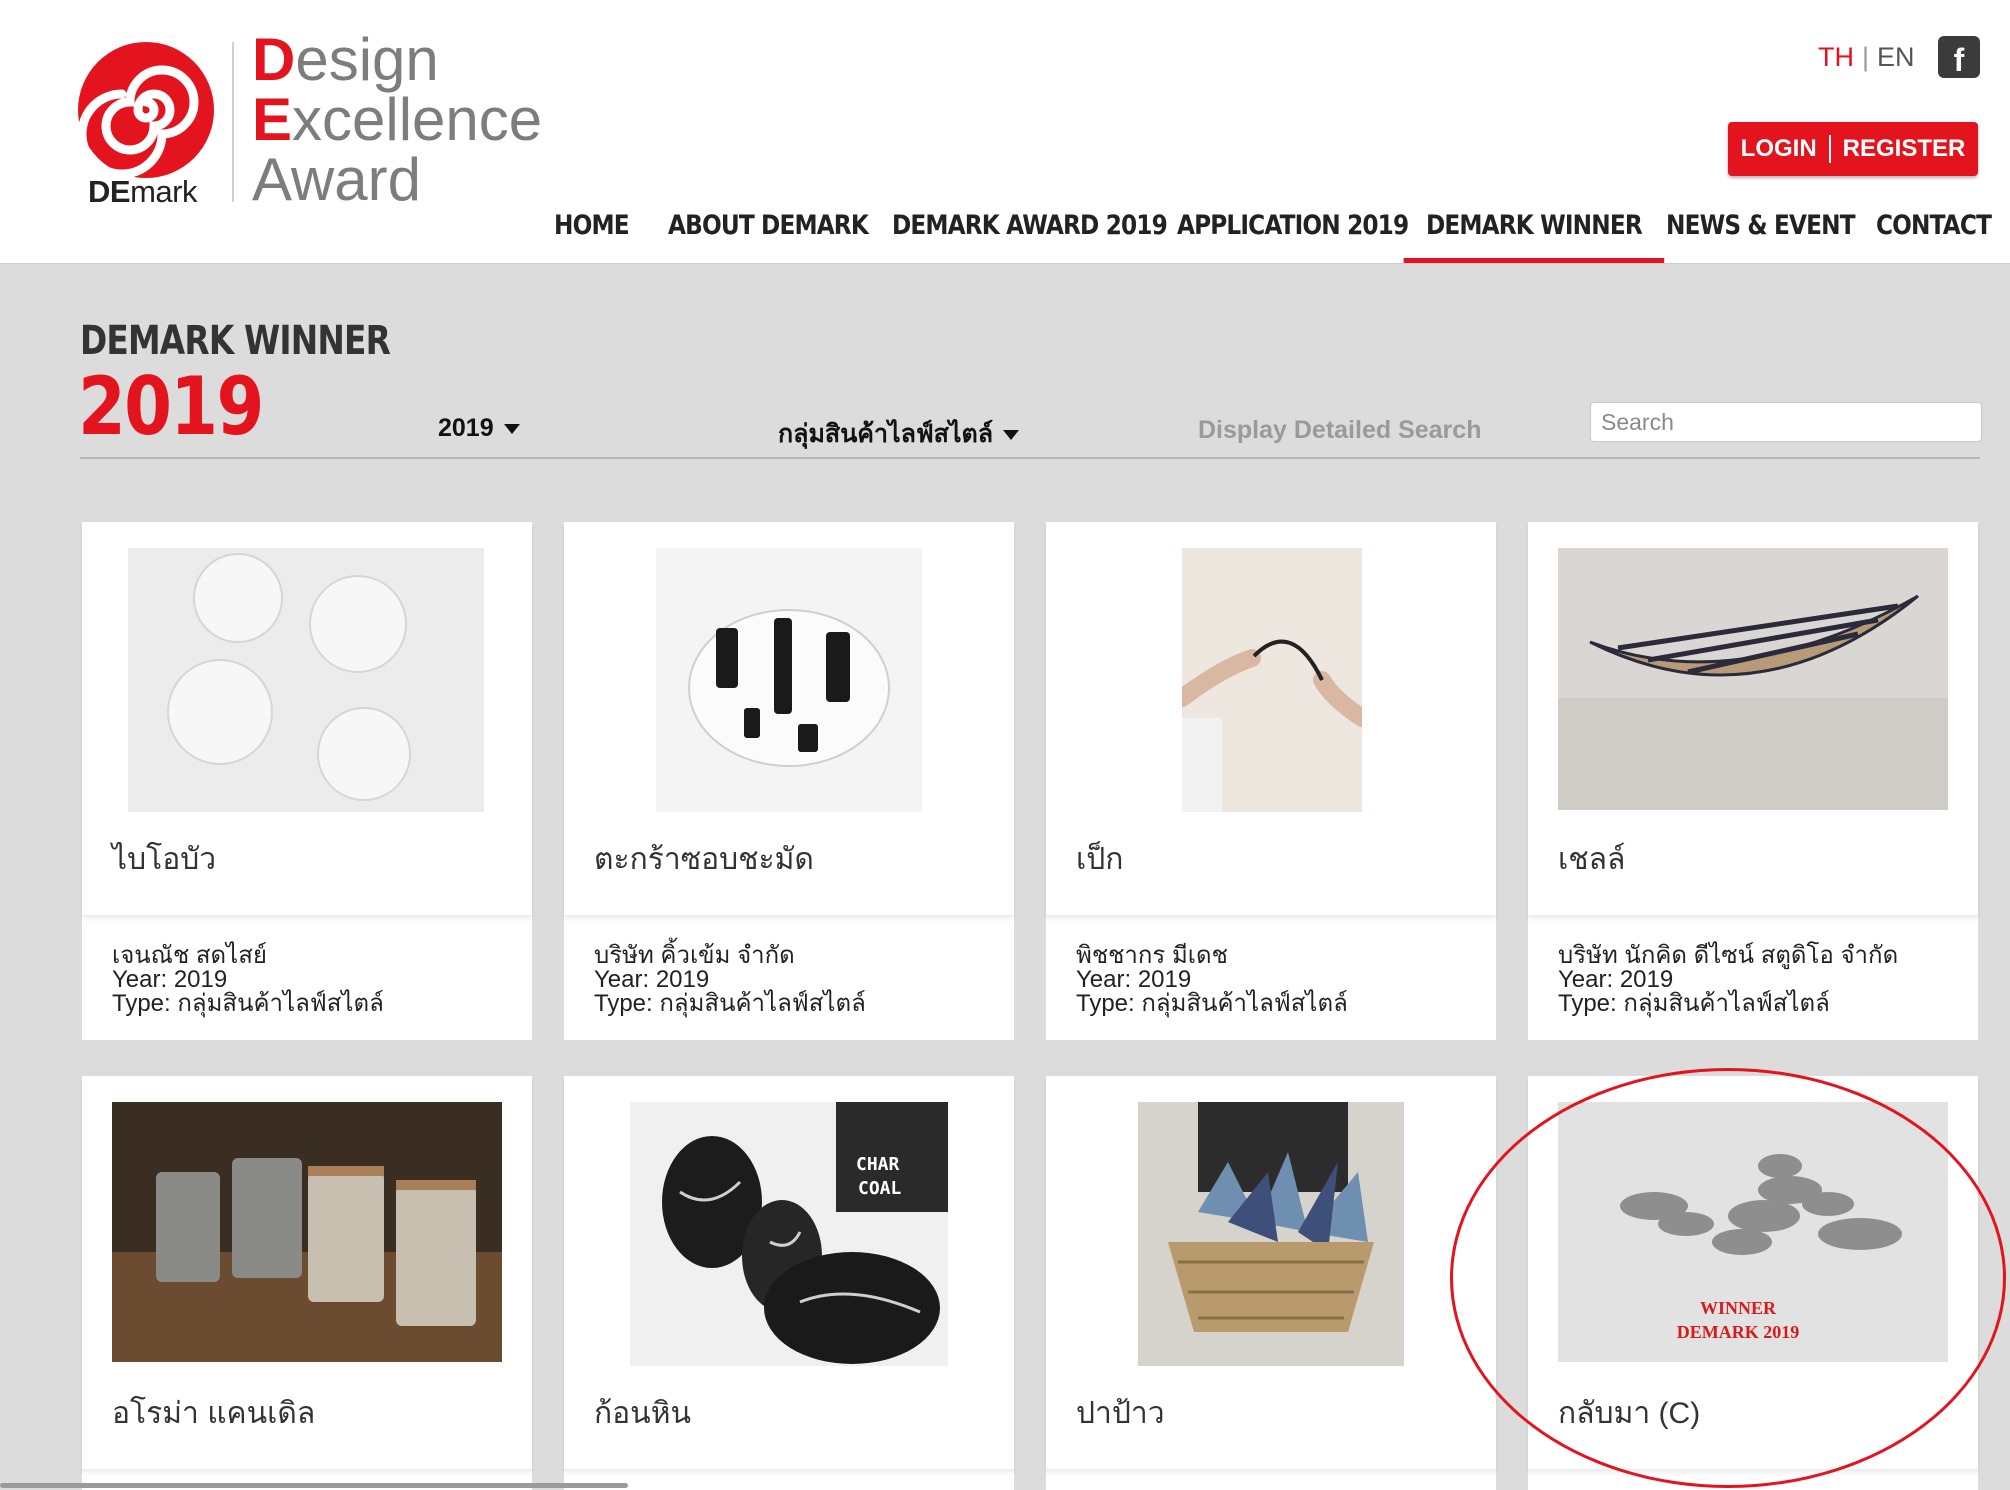 The width and height of the screenshot is (2010, 1490). What do you see at coordinates (397, 119) in the screenshot?
I see `logo-title: Design Excellence Award` at bounding box center [397, 119].